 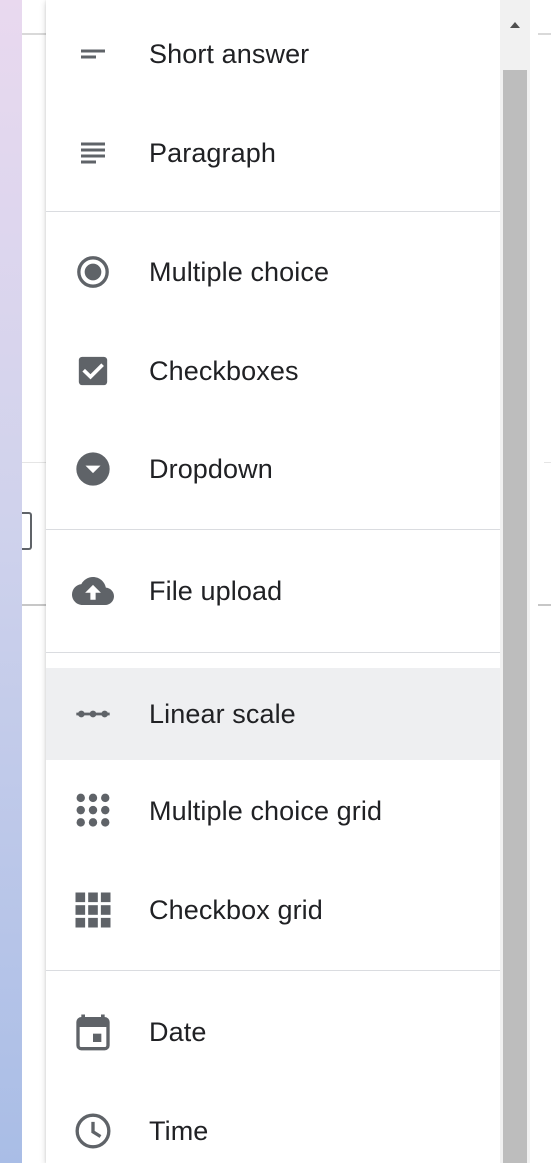 What do you see at coordinates (93, 1032) in the screenshot?
I see `calendar-icon` at bounding box center [93, 1032].